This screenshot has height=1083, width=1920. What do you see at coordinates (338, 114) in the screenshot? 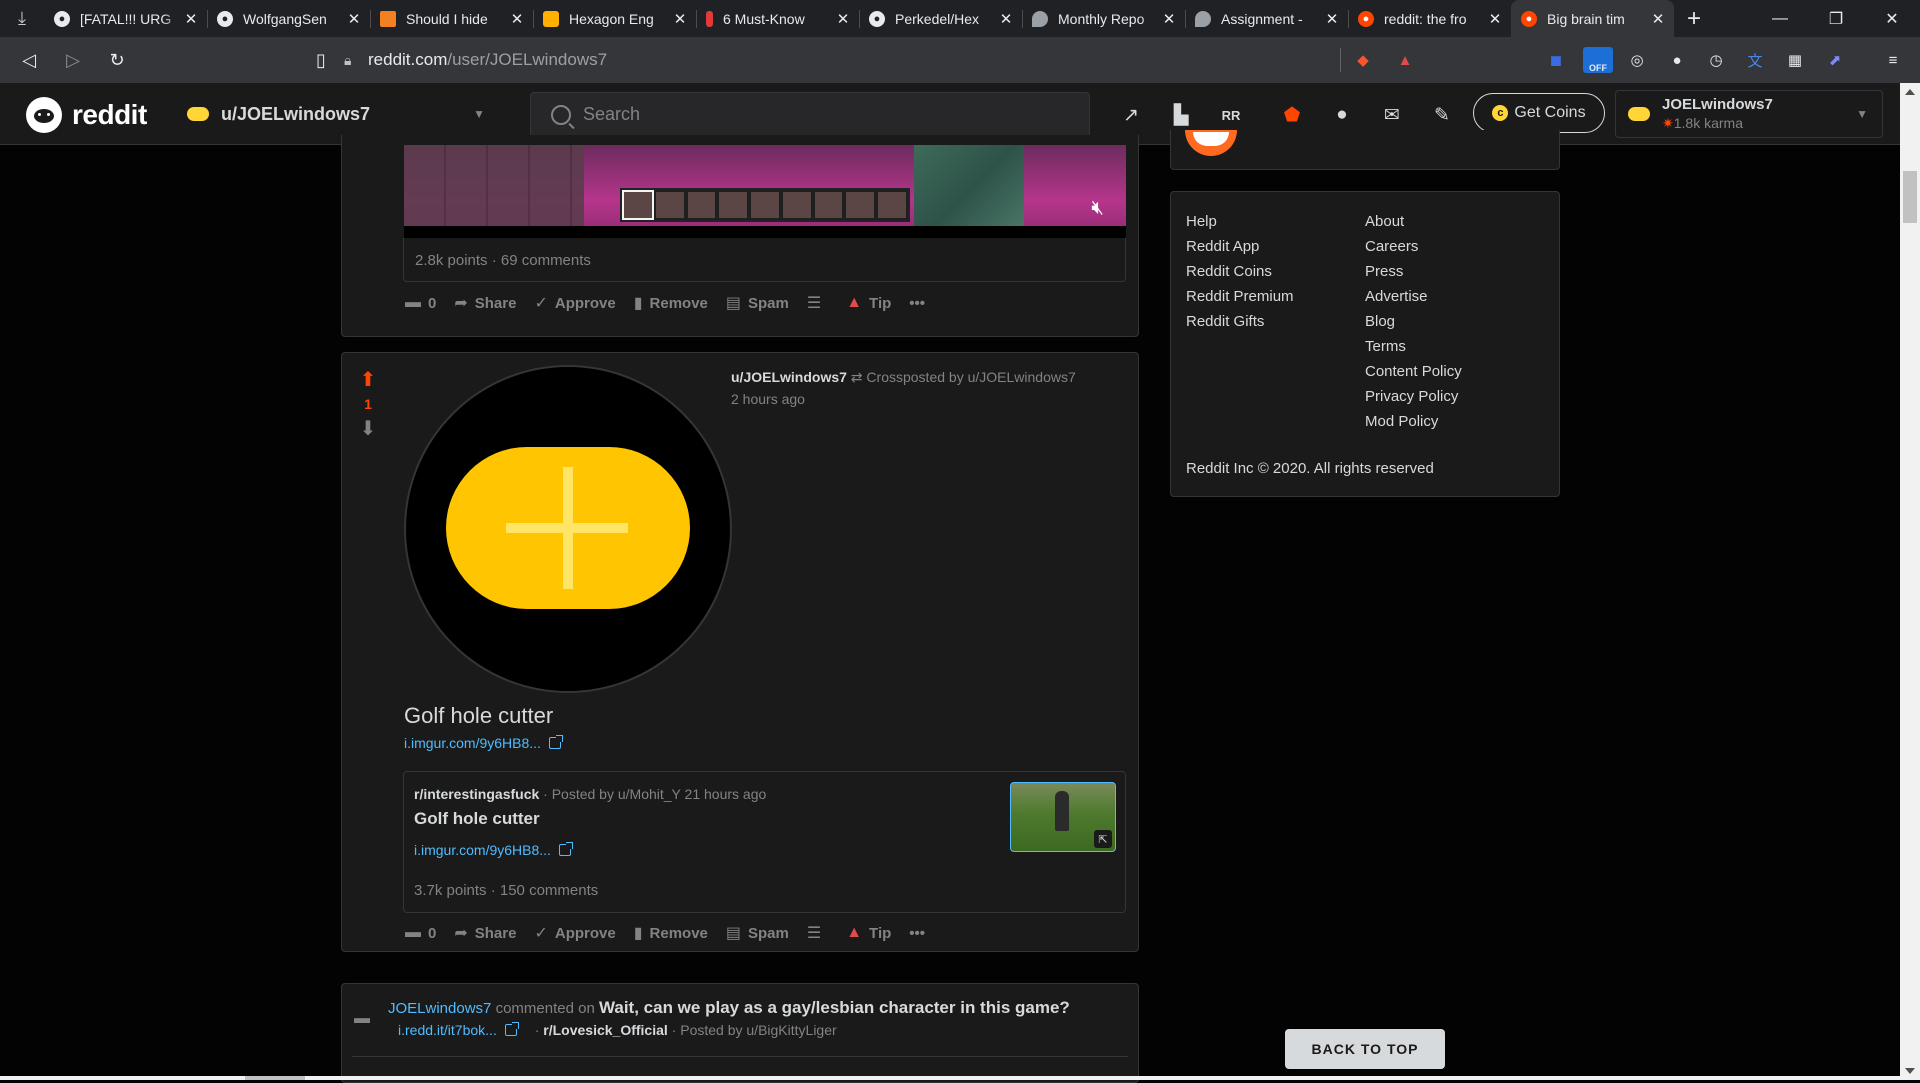
I see `feed-selector: u/JOELwindows7 ▼` at bounding box center [338, 114].